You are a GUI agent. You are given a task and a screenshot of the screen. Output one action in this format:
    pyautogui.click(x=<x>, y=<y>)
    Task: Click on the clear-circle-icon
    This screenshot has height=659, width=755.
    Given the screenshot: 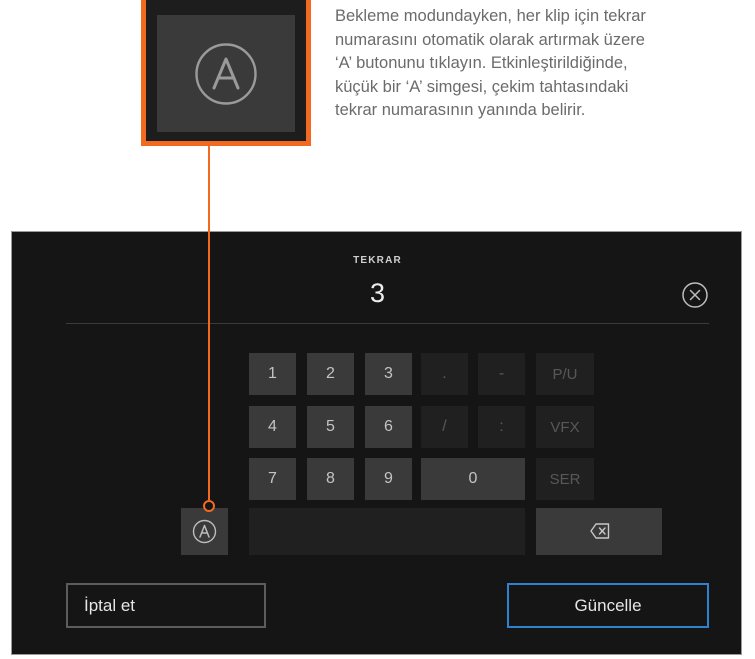 What is the action you would take?
    pyautogui.click(x=695, y=295)
    